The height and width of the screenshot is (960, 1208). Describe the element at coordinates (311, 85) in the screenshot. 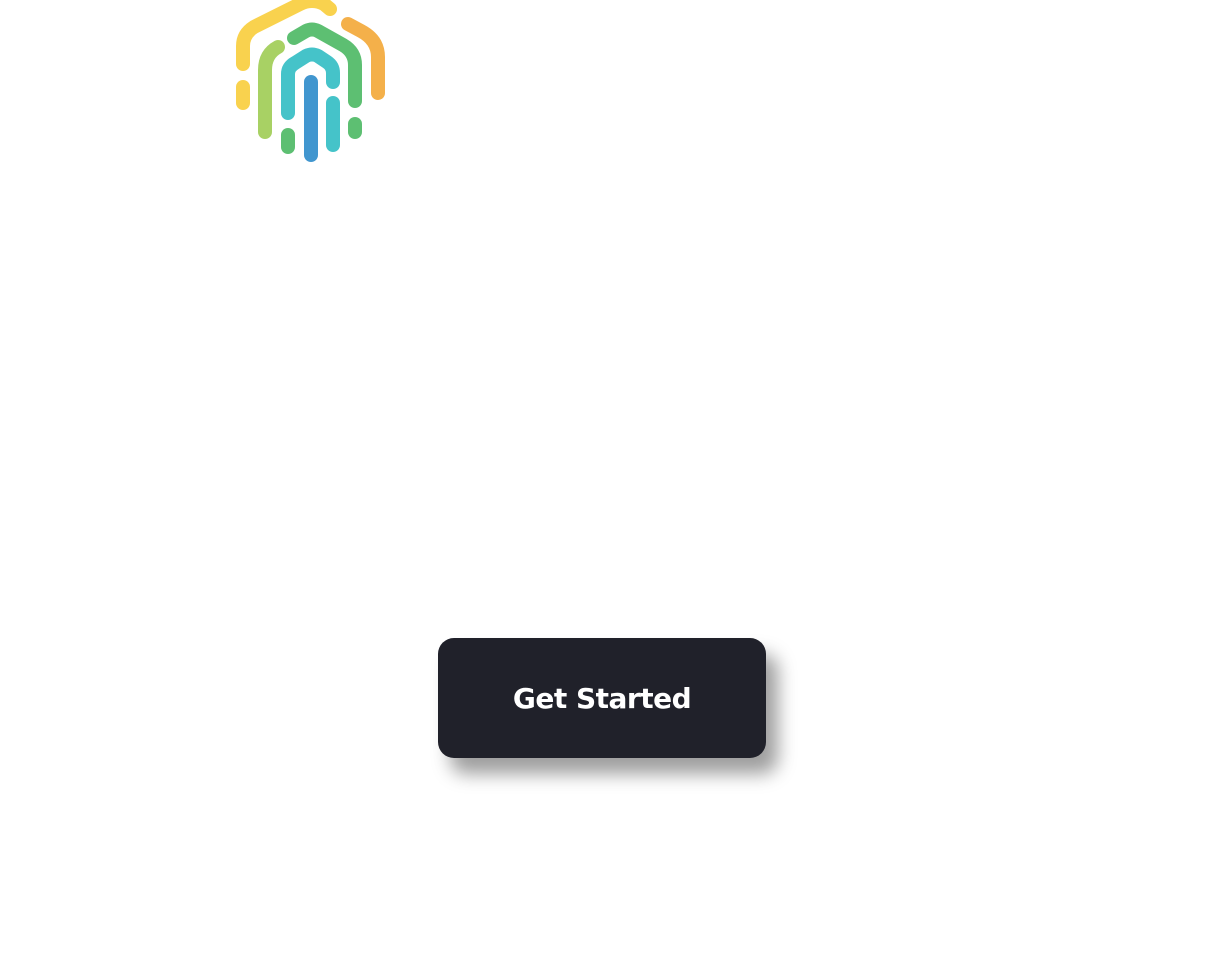

I see `fingerprint-logo-icon` at that location.